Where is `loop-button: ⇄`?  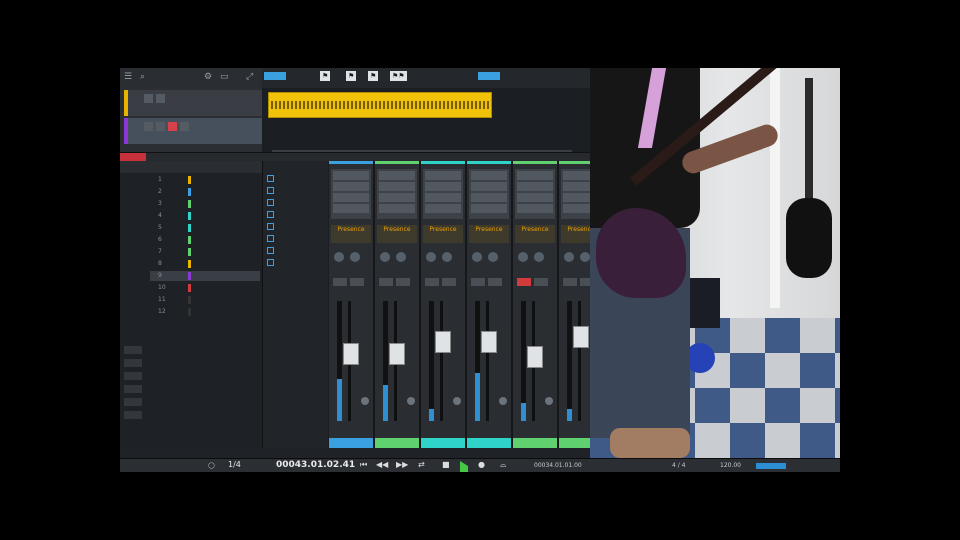
loop-button: ⇄ is located at coordinates (421, 464).